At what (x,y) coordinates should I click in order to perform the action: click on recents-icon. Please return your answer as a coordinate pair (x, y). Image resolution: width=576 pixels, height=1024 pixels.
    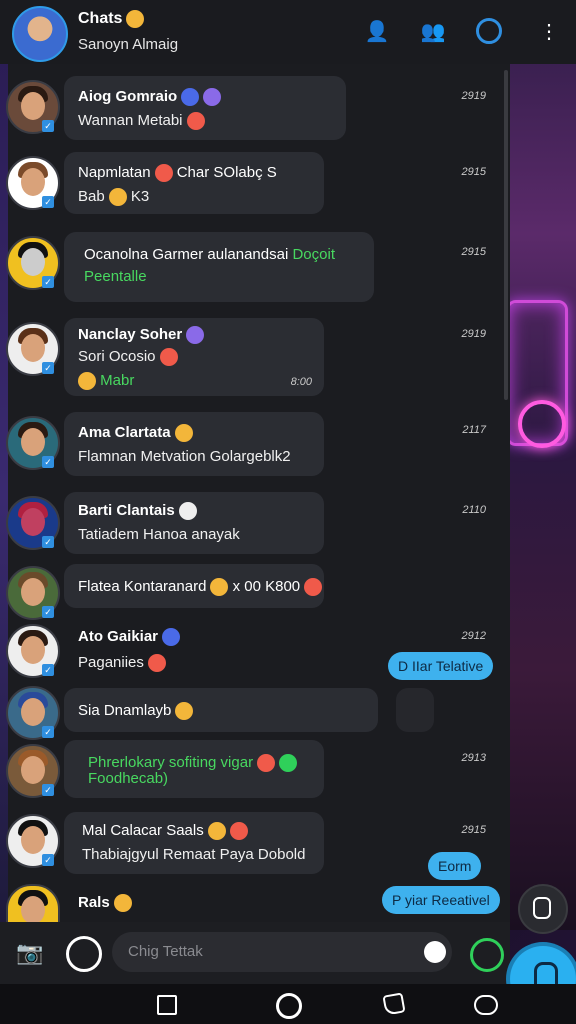
    Looking at the image, I should click on (167, 1005).